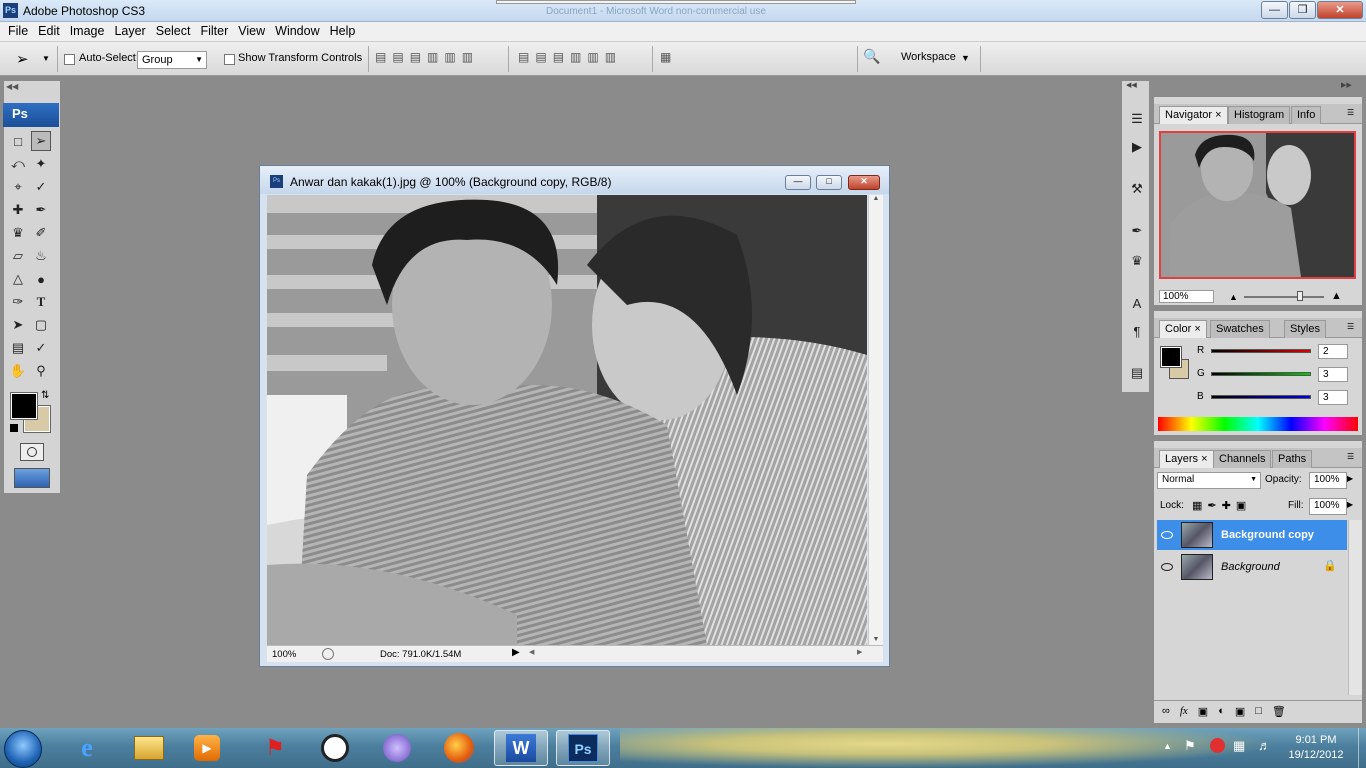 The height and width of the screenshot is (768, 1366). What do you see at coordinates (928, 57) in the screenshot?
I see `workspace-menu: Workspace` at bounding box center [928, 57].